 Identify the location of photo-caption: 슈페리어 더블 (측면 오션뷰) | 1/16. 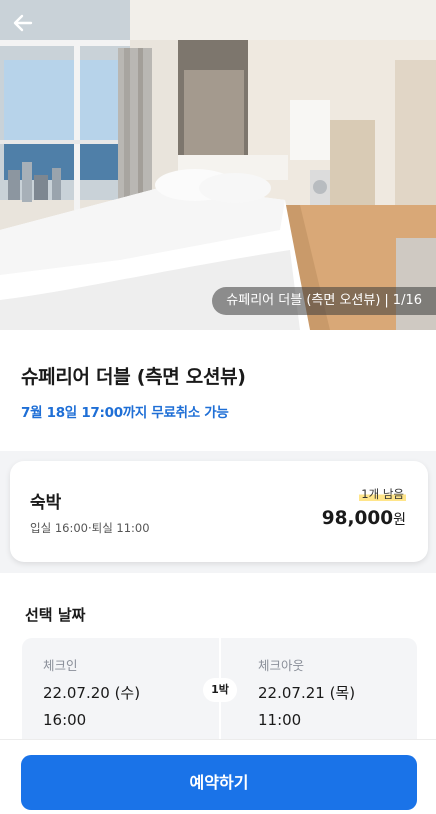
(324, 301).